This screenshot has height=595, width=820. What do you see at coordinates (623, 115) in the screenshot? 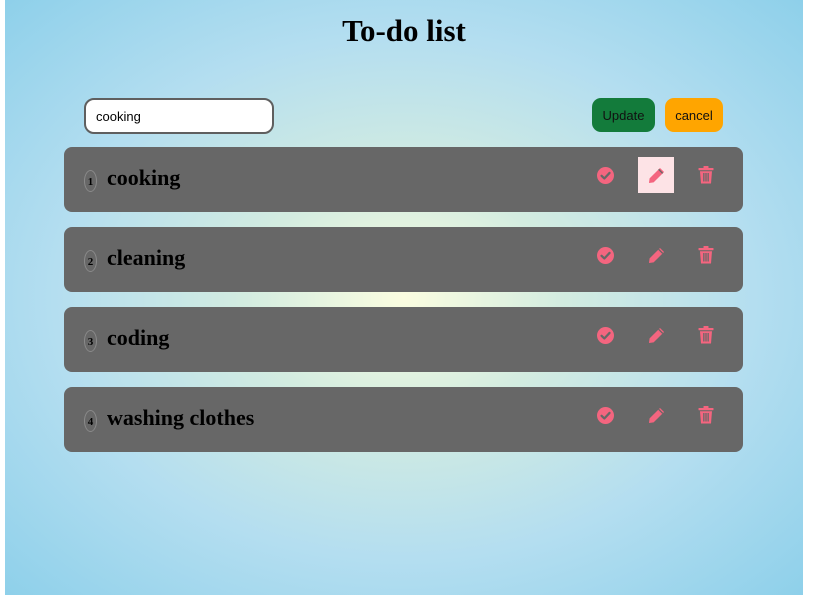
I see `update-button: Update` at bounding box center [623, 115].